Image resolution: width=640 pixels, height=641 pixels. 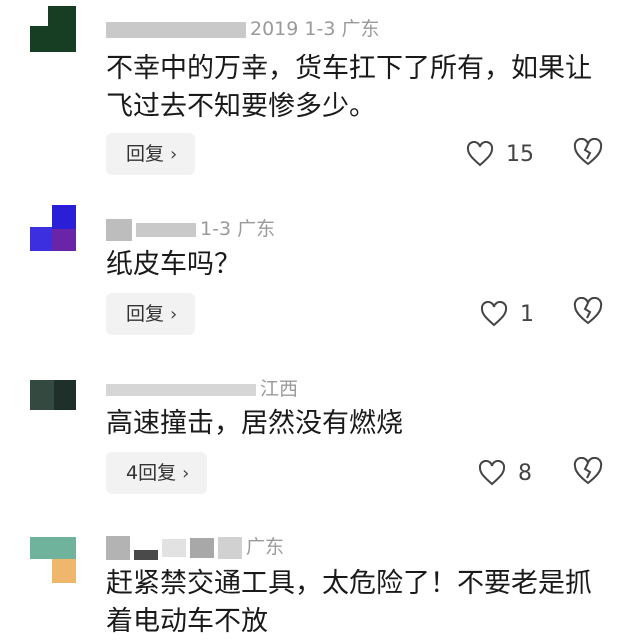 I want to click on like-button: 8, so click(x=505, y=473).